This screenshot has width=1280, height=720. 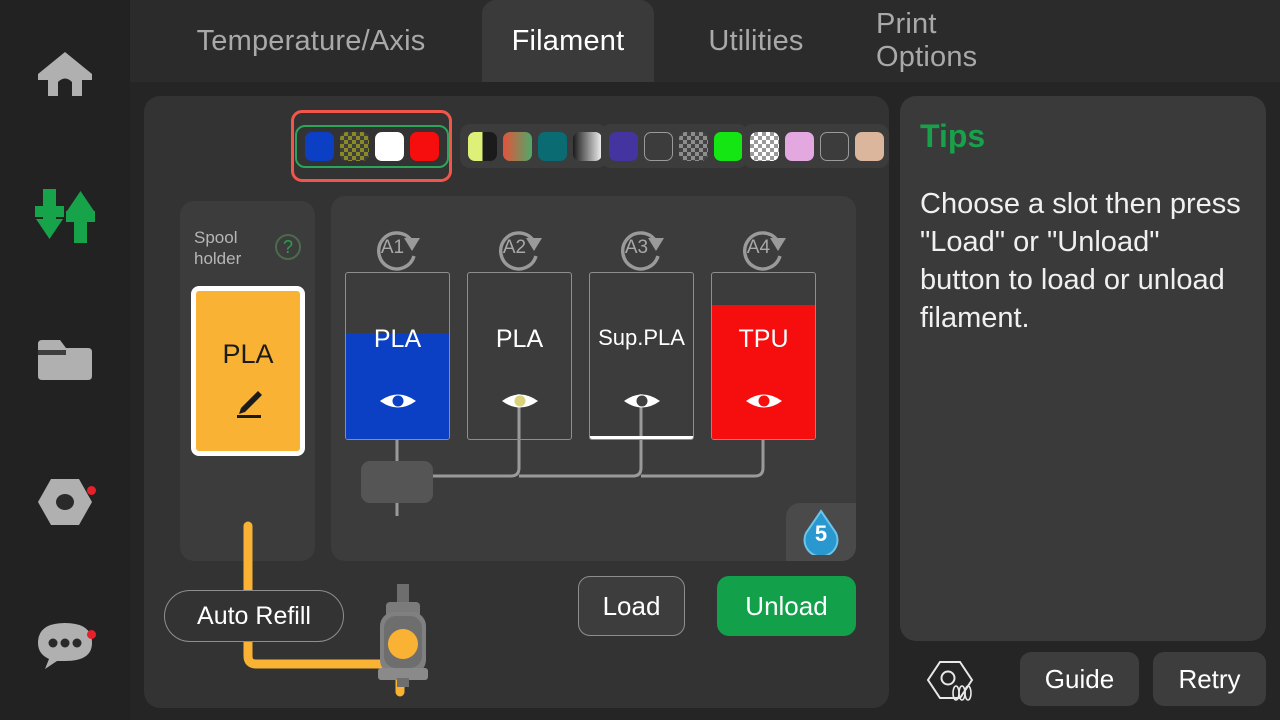 I want to click on tab-utilities: Utilities, so click(x=756, y=41).